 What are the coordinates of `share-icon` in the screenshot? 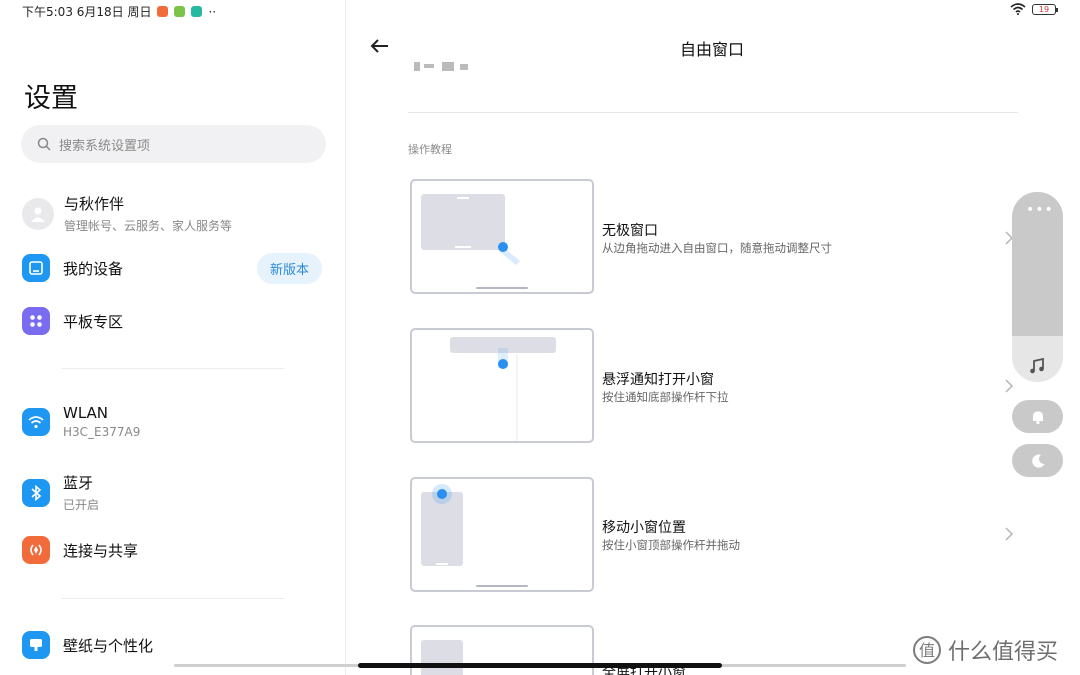 It's located at (36, 550).